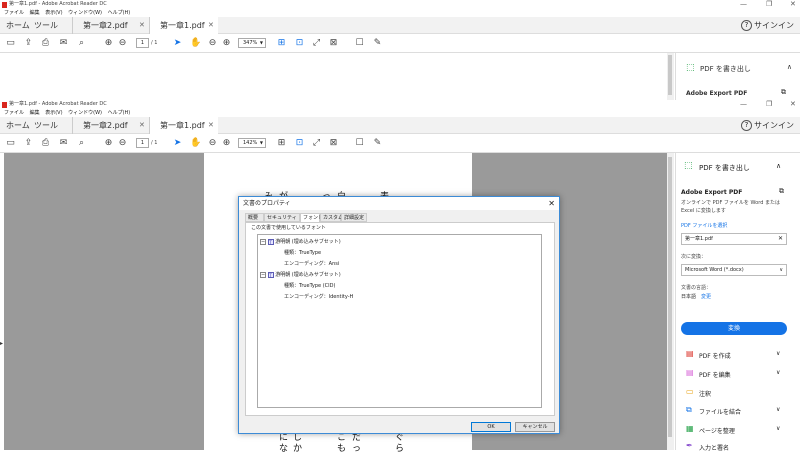 This screenshot has height=454, width=800. Describe the element at coordinates (714, 447) in the screenshot. I see `tool-fill-sign: 入力と署名` at that location.